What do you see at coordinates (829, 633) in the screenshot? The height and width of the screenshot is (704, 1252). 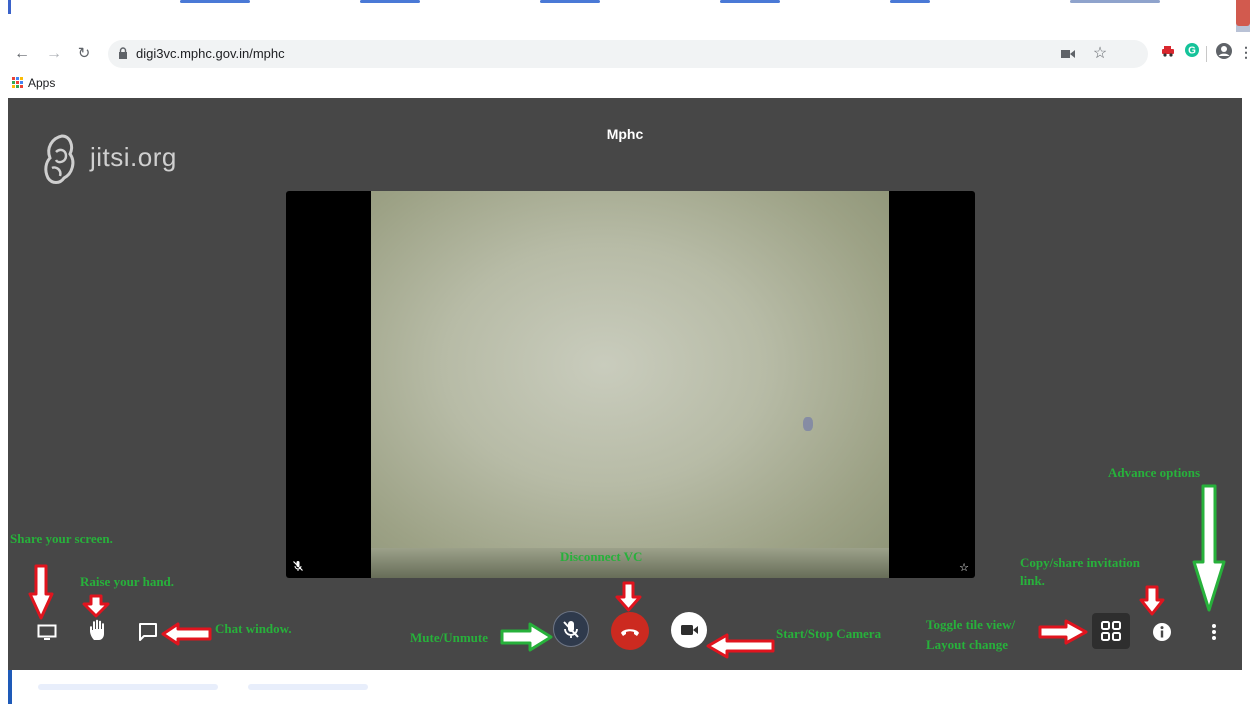 I see `annotation-camera: Start/Stop Camera` at bounding box center [829, 633].